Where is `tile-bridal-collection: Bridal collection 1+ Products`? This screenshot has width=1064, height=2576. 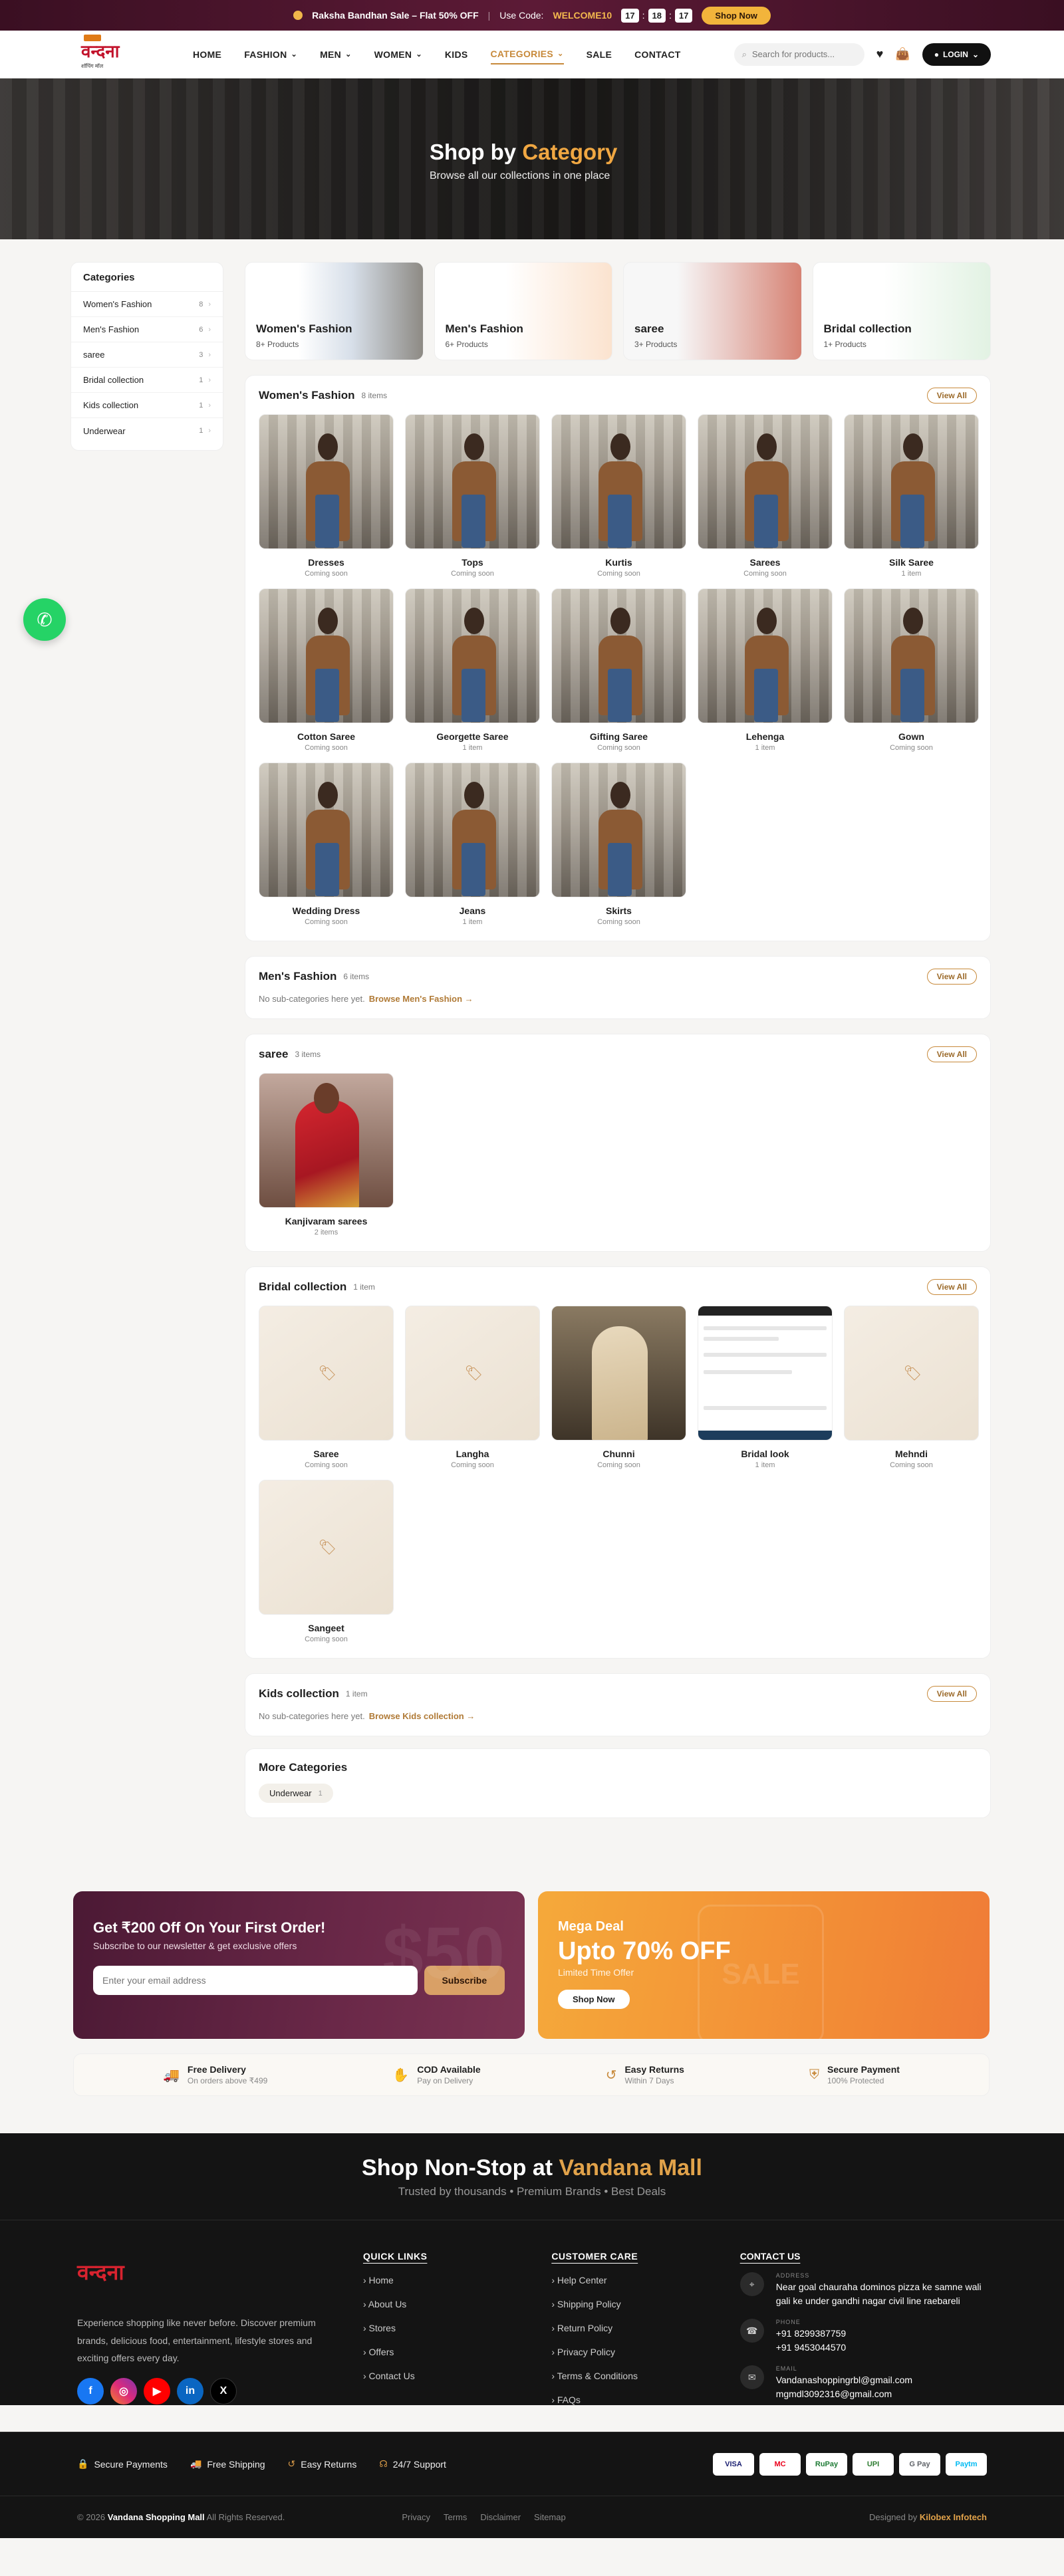
tile-bridal-collection: Bridal collection 1+ Products is located at coordinates (902, 311).